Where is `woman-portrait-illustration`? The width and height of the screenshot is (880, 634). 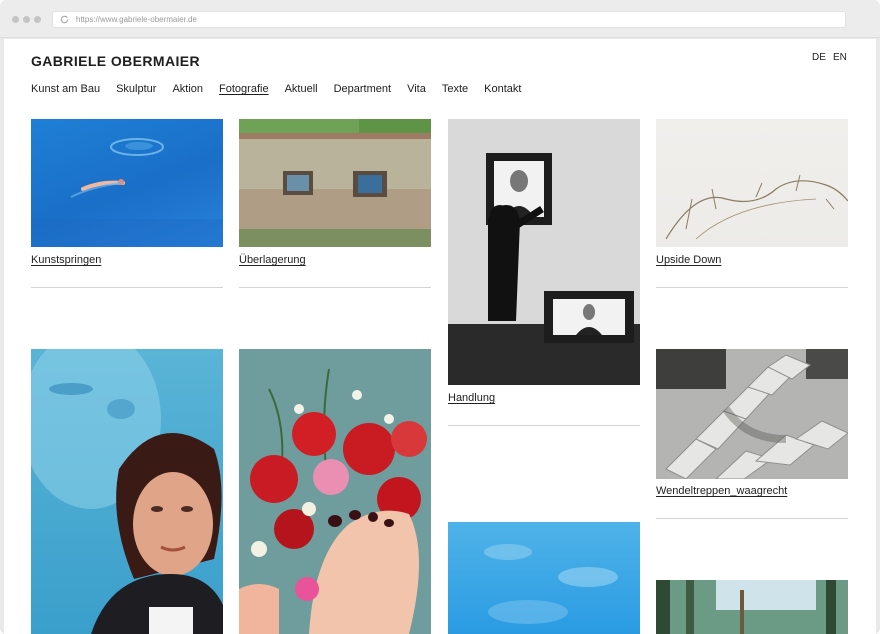 woman-portrait-illustration is located at coordinates (127, 491).